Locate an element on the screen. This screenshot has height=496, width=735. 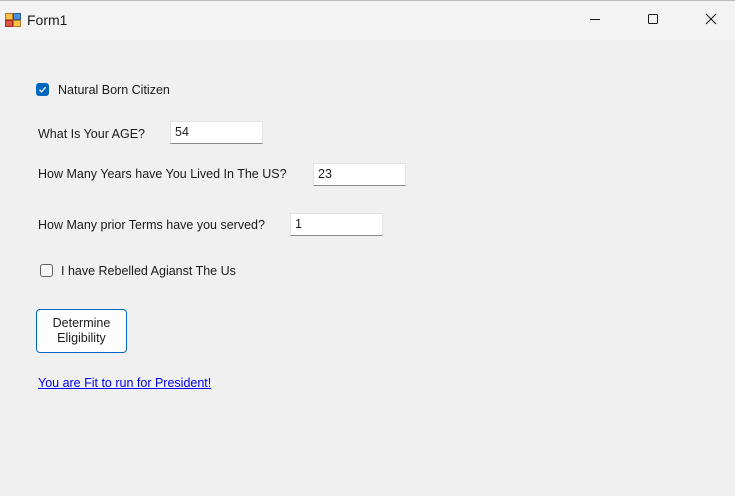
age-label: What Is Your AGE? is located at coordinates (92, 134).